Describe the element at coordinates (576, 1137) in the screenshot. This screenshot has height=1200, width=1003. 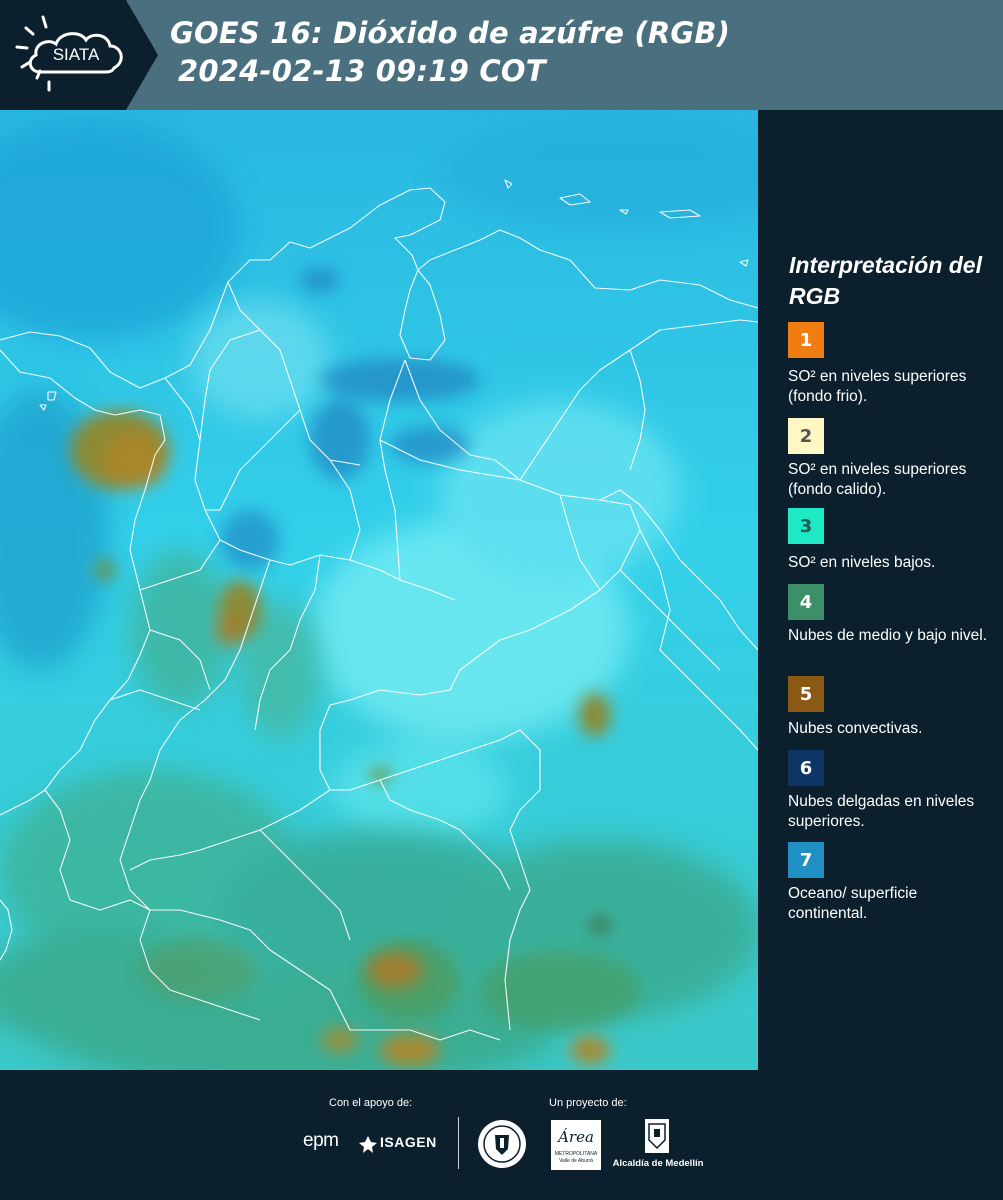
I see `area-logo-text: Área` at that location.